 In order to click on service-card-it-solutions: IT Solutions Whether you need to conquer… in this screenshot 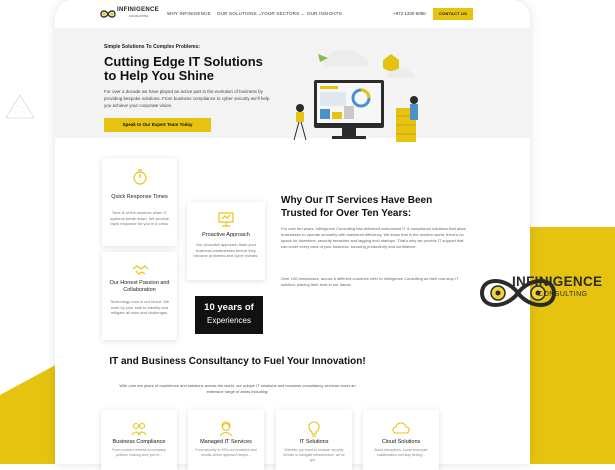, I will do `click(314, 440)`.